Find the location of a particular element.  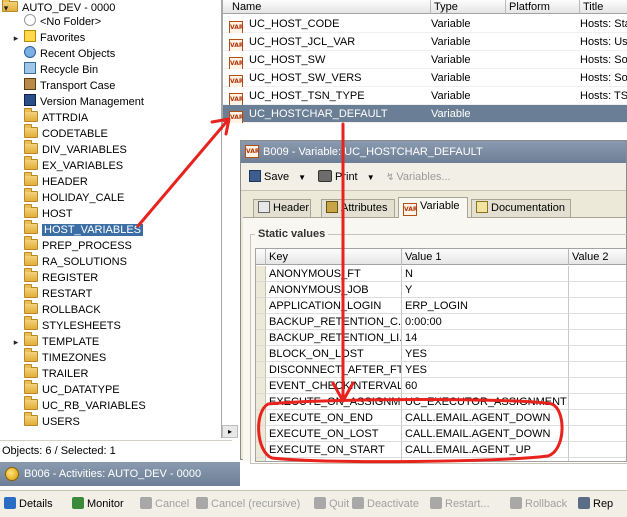

object-row: VAR UC_HOST_TSN_TYPE Variable Hosts: TSM is located at coordinates (425, 96).